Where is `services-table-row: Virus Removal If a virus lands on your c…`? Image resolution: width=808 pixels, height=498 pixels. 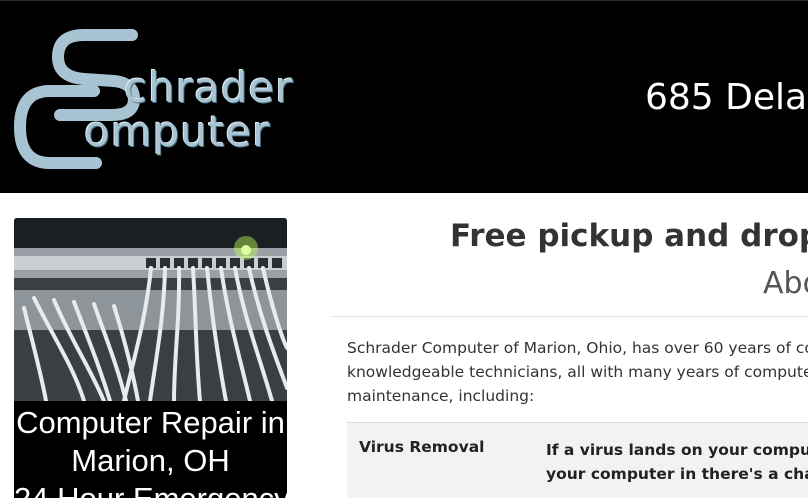 services-table-row: Virus Removal If a virus lands on your c… is located at coordinates (577, 460).